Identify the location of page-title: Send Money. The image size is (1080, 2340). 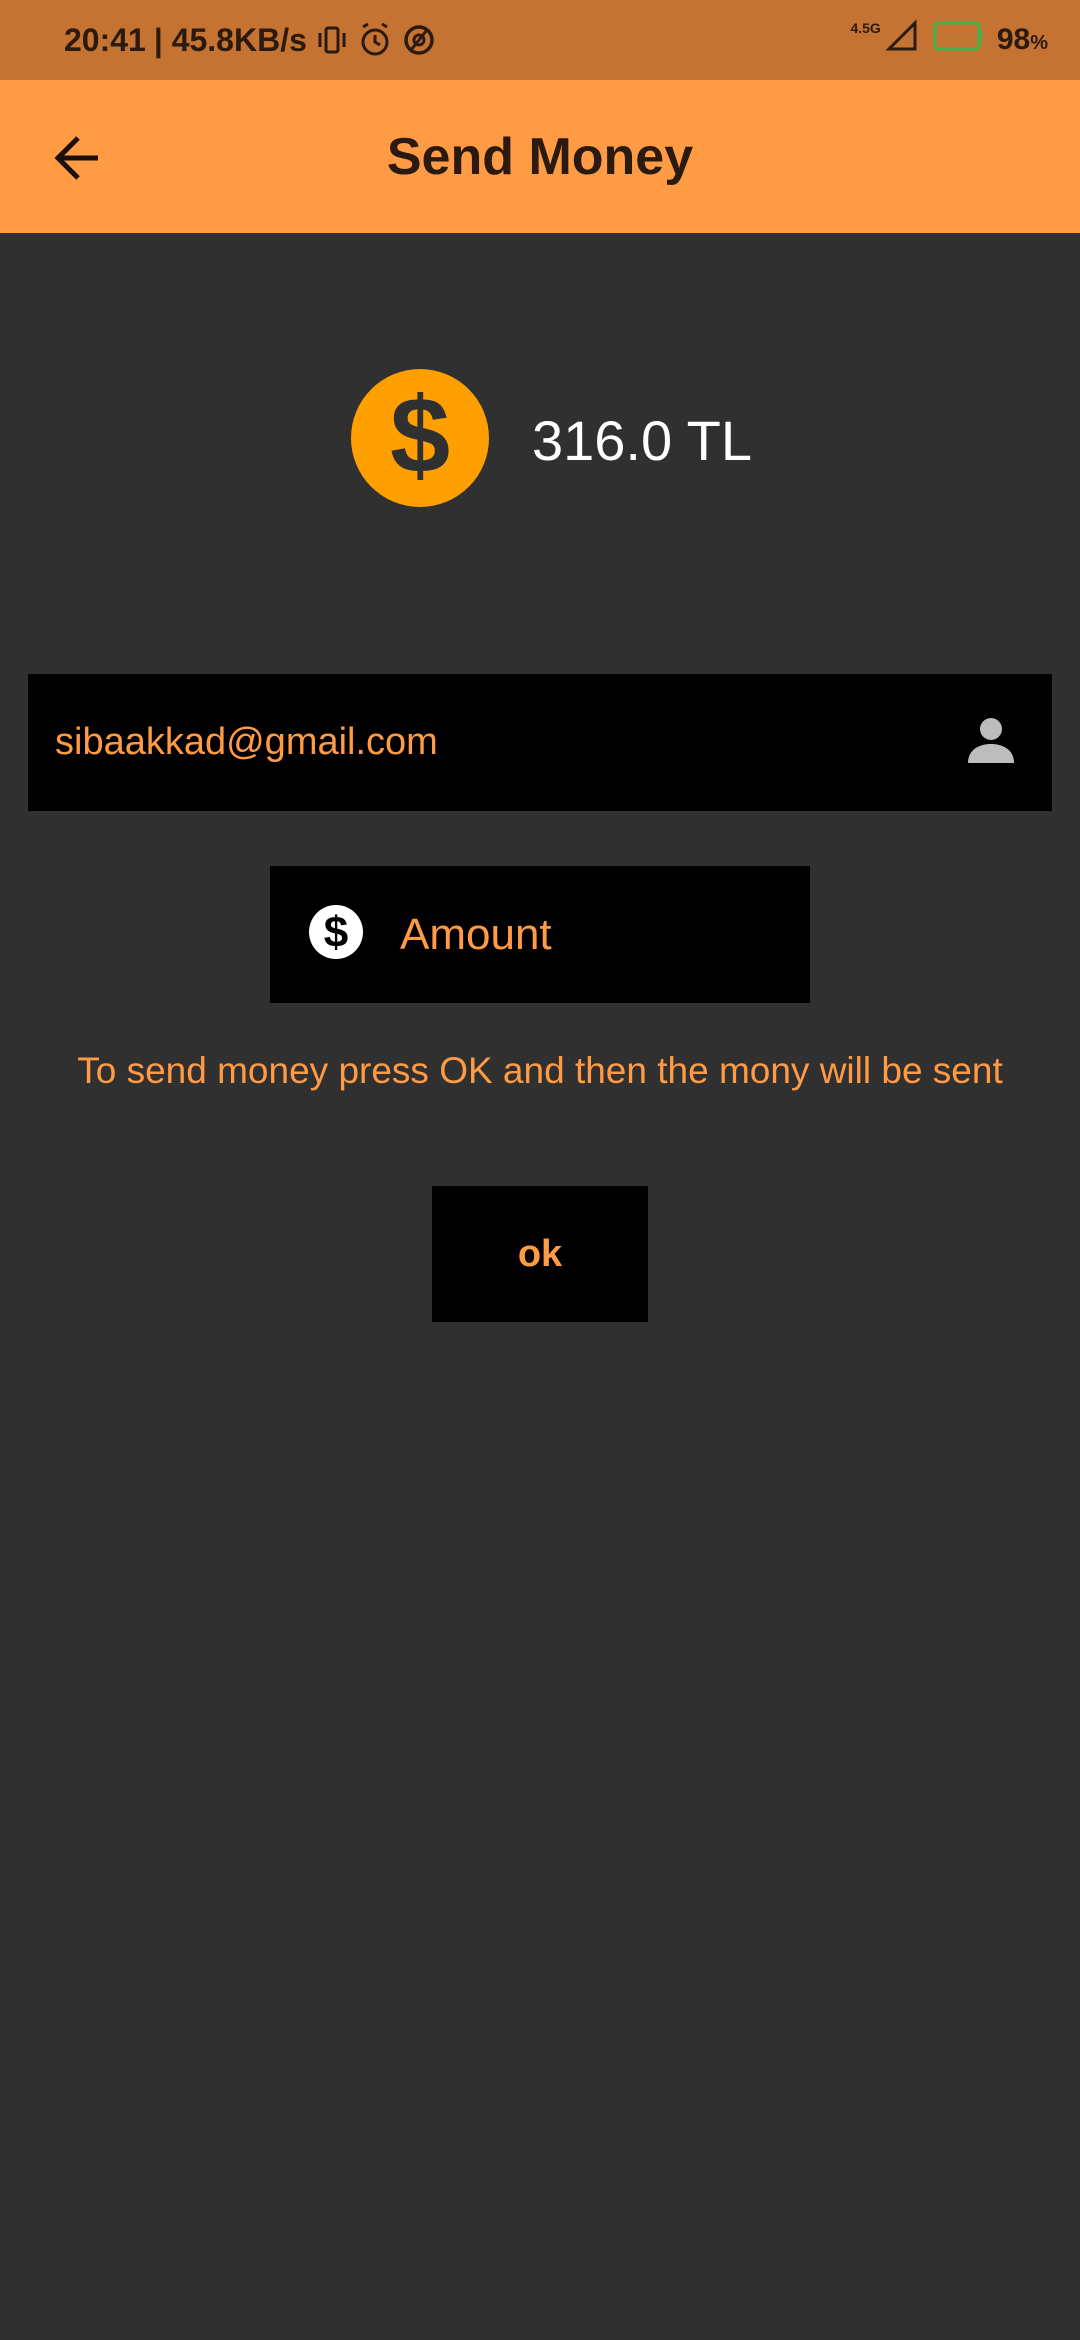
(540, 156).